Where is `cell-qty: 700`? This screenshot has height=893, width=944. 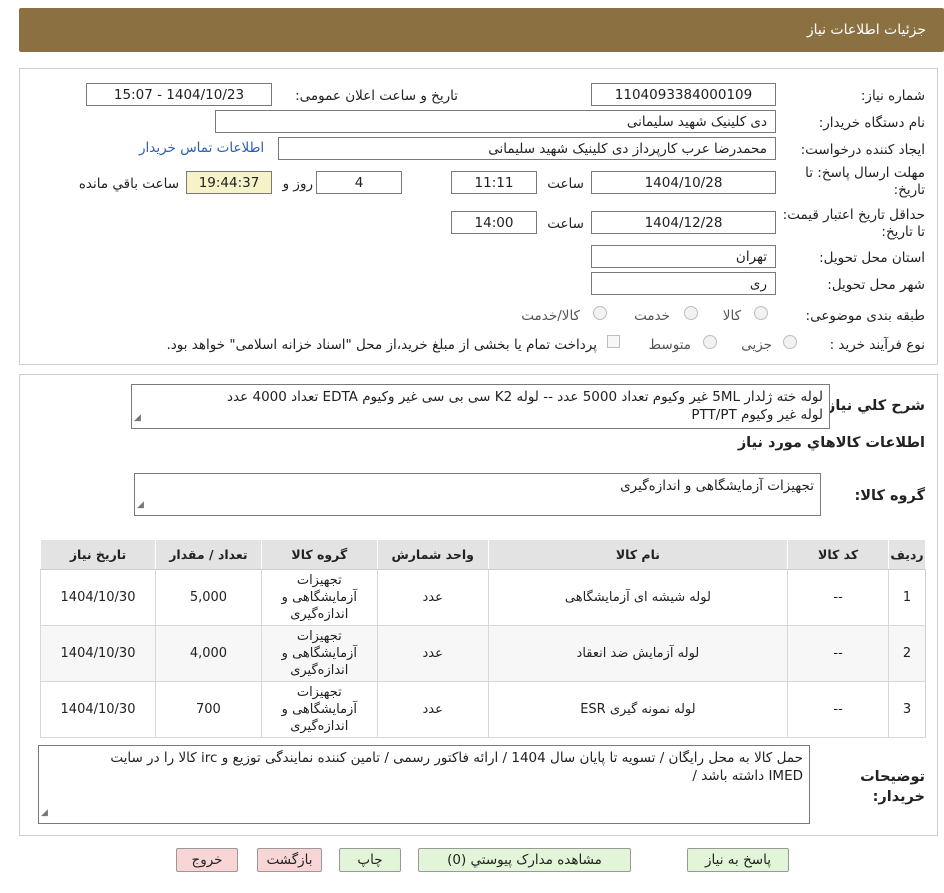 cell-qty: 700 is located at coordinates (208, 709).